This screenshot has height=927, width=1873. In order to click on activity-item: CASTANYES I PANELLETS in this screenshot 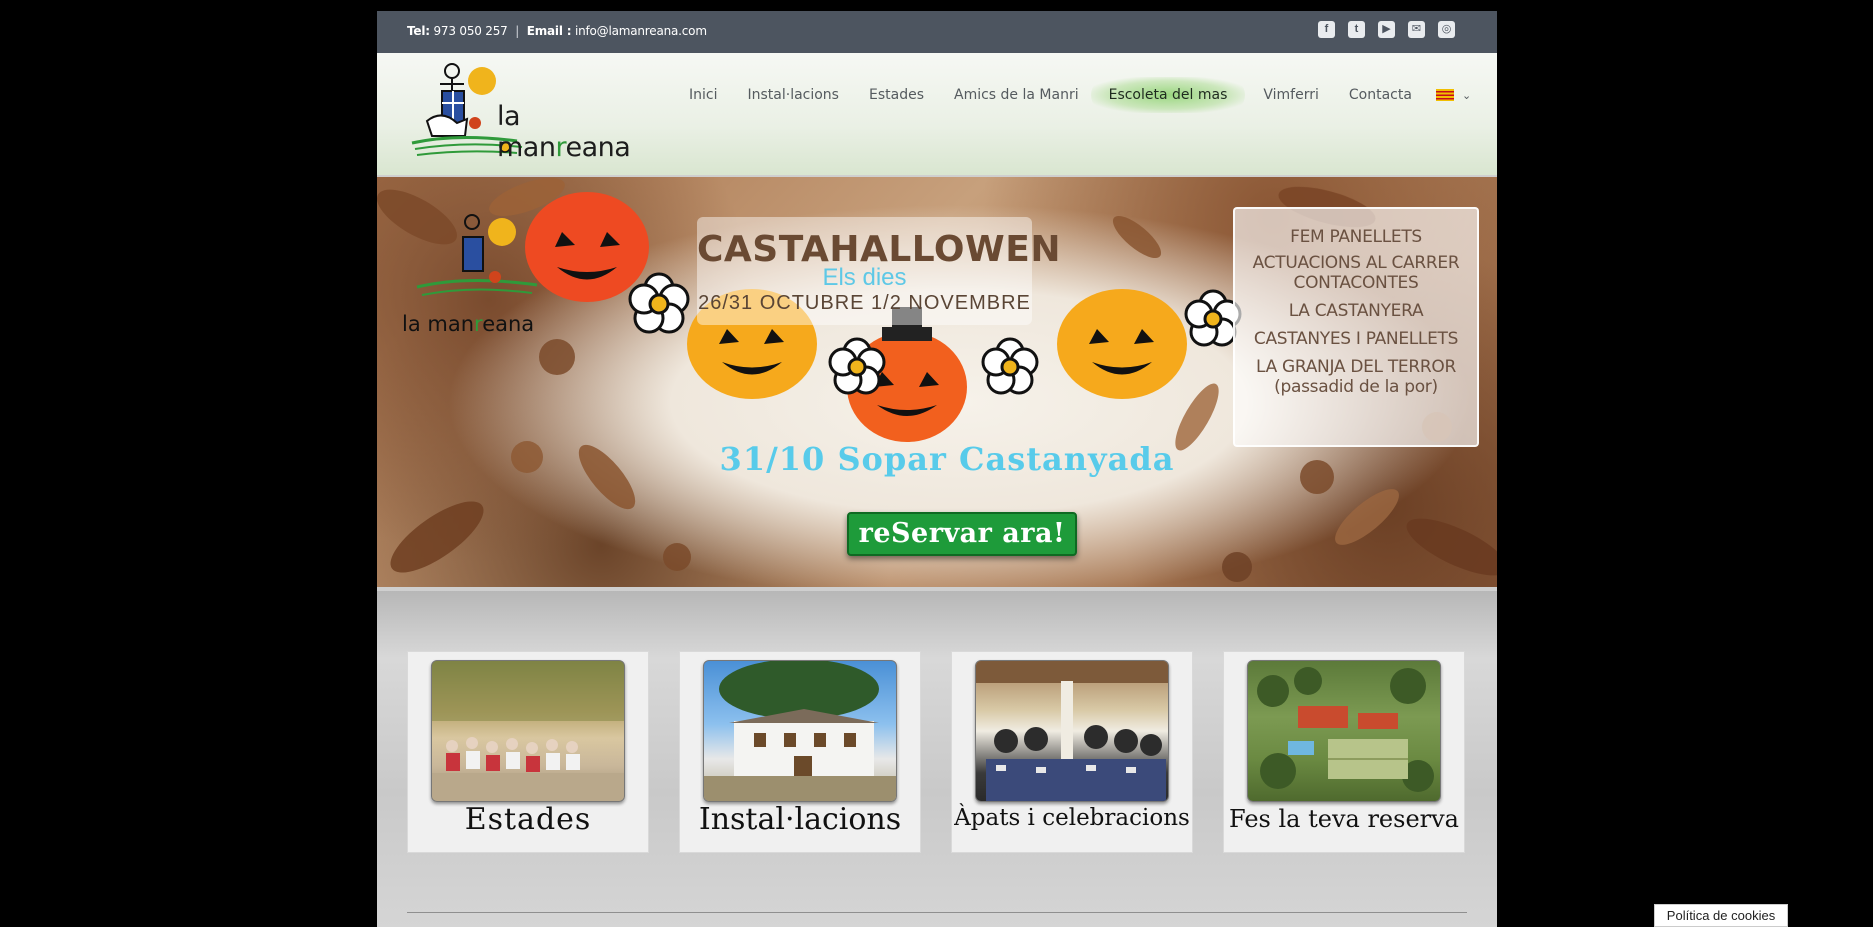, I will do `click(1356, 339)`.